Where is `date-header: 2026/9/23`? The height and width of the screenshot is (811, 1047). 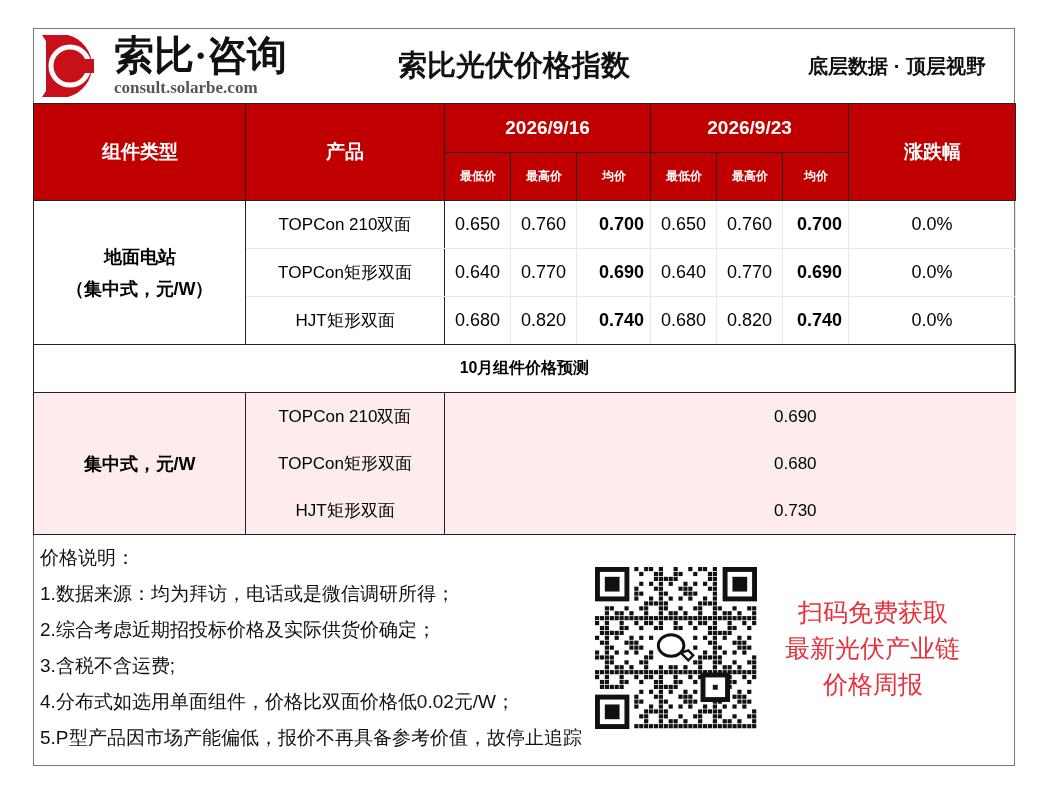
date-header: 2026/9/23 is located at coordinates (749, 127).